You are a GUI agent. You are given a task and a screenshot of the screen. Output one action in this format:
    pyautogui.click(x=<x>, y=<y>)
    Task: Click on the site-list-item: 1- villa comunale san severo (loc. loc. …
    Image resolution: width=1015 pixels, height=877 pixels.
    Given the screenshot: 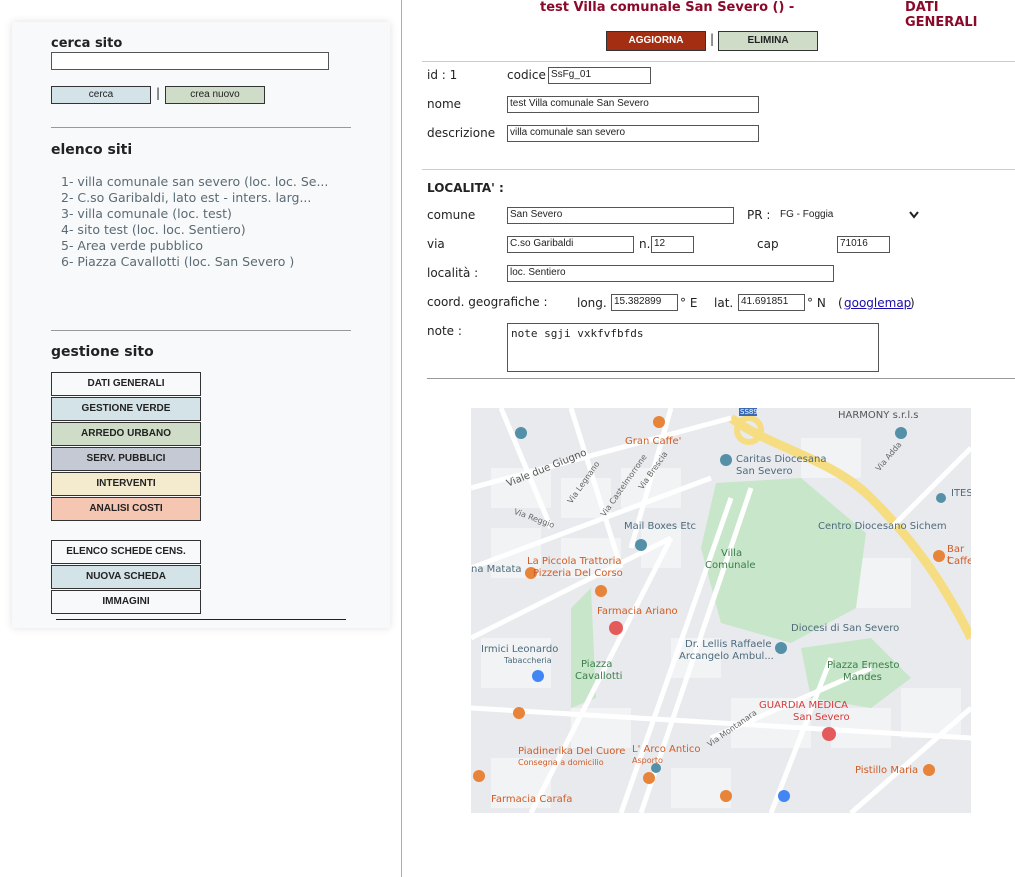 What is the action you would take?
    pyautogui.click(x=194, y=182)
    